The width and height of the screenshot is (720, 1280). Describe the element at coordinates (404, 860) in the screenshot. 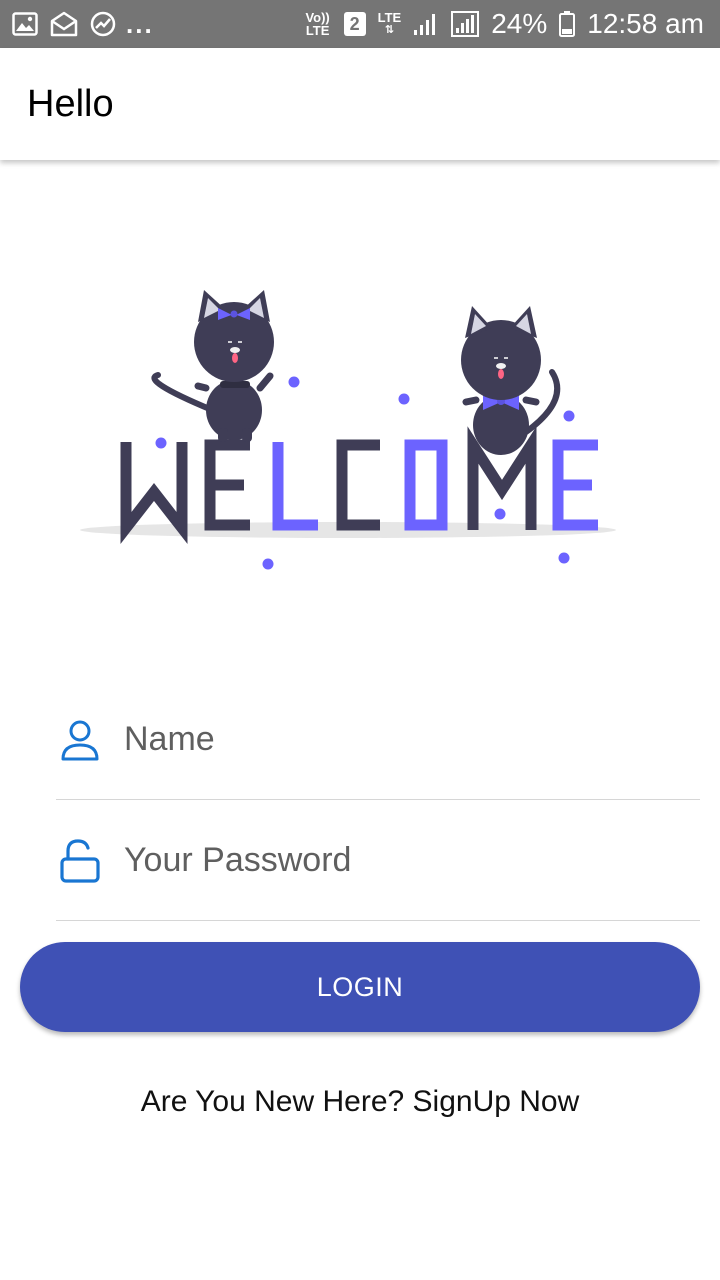

I see `password-input` at that location.